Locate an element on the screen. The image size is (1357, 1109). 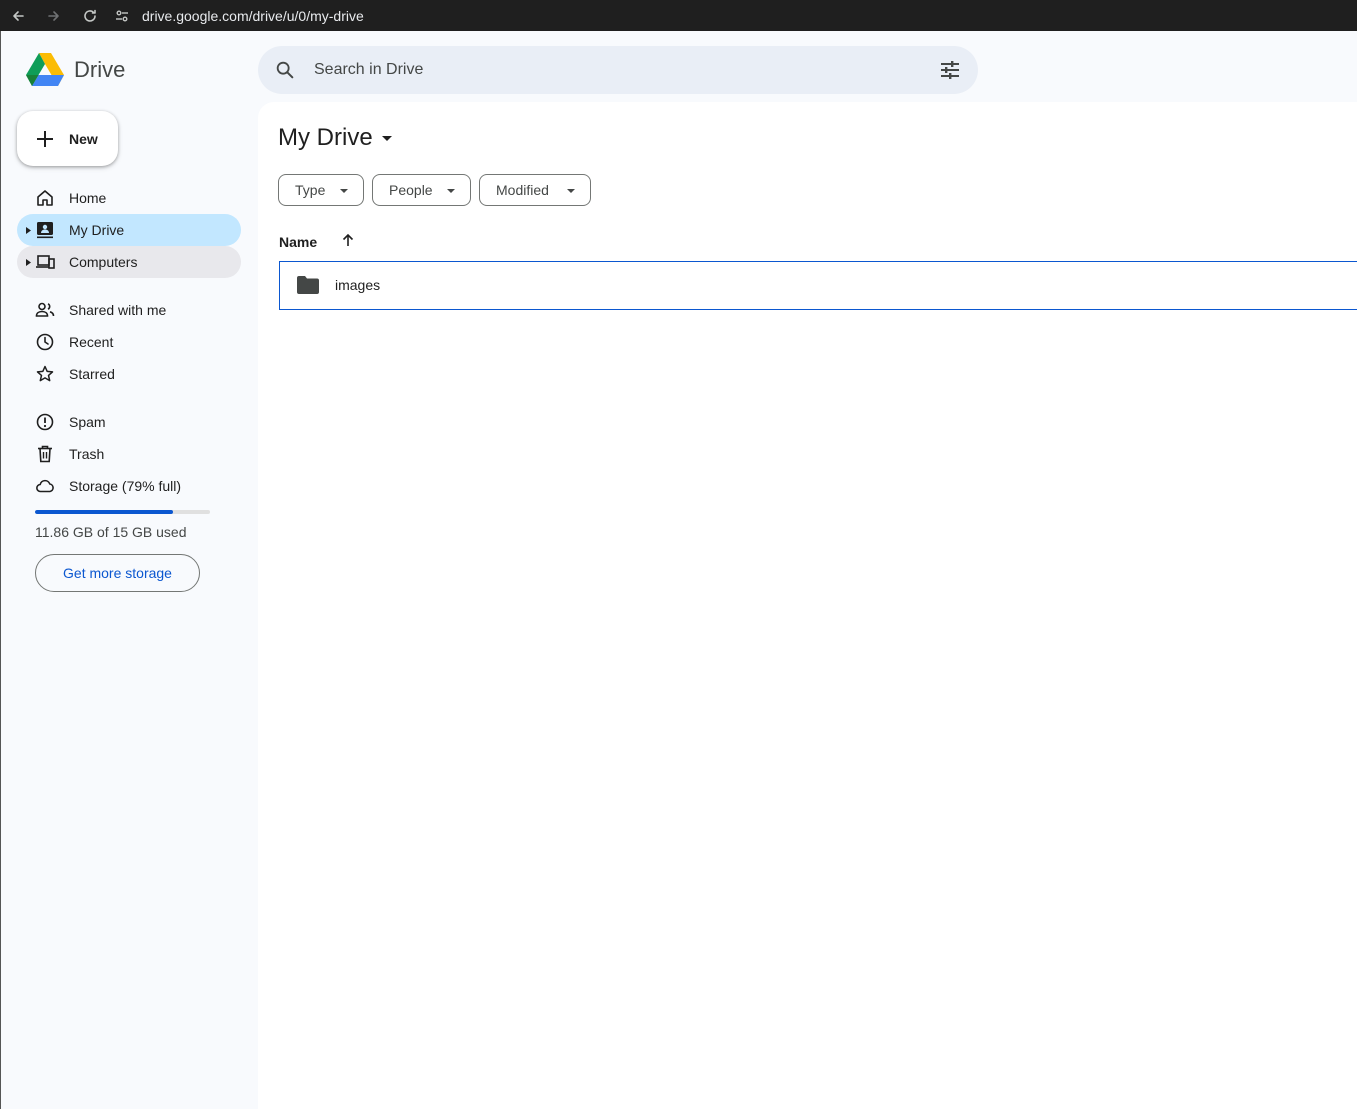
sidebar-item-computers: Computers is located at coordinates (129, 262).